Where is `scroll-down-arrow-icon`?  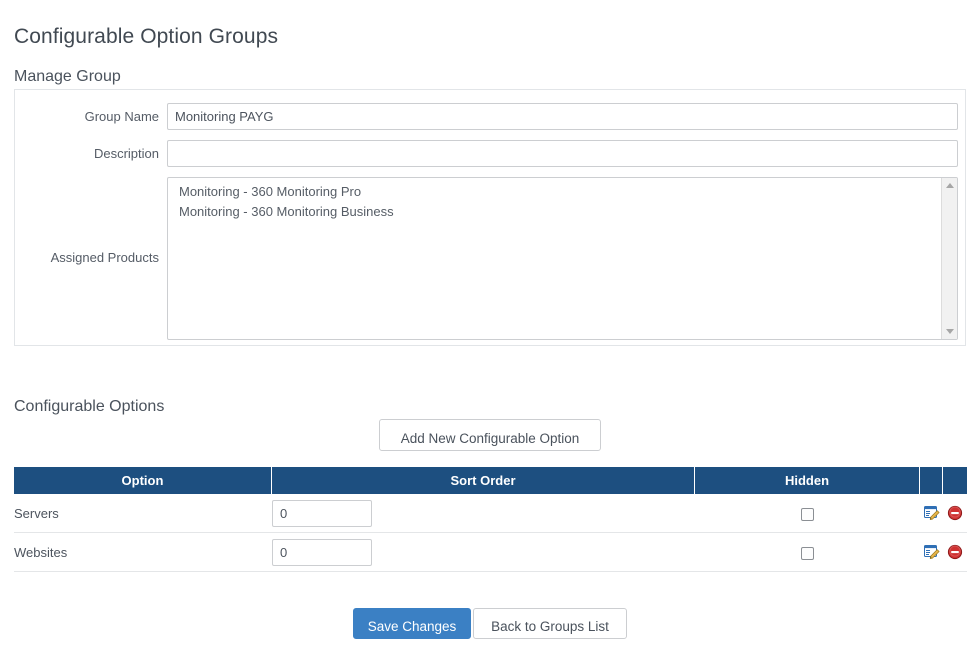 scroll-down-arrow-icon is located at coordinates (949, 331).